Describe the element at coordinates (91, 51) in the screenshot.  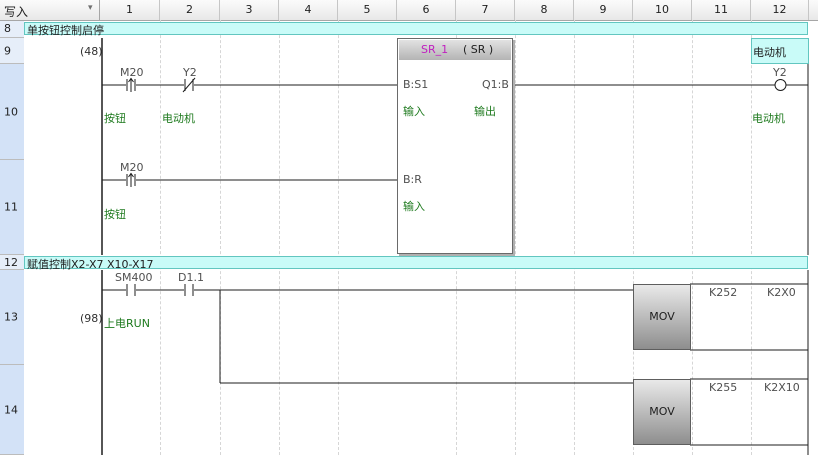
I see `step-number: (48)` at that location.